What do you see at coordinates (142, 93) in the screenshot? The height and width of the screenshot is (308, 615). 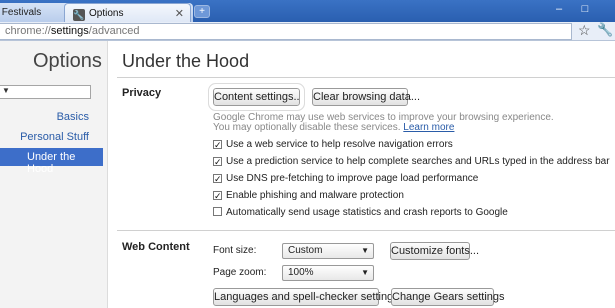 I see `privacy-section-label: Privacy` at bounding box center [142, 93].